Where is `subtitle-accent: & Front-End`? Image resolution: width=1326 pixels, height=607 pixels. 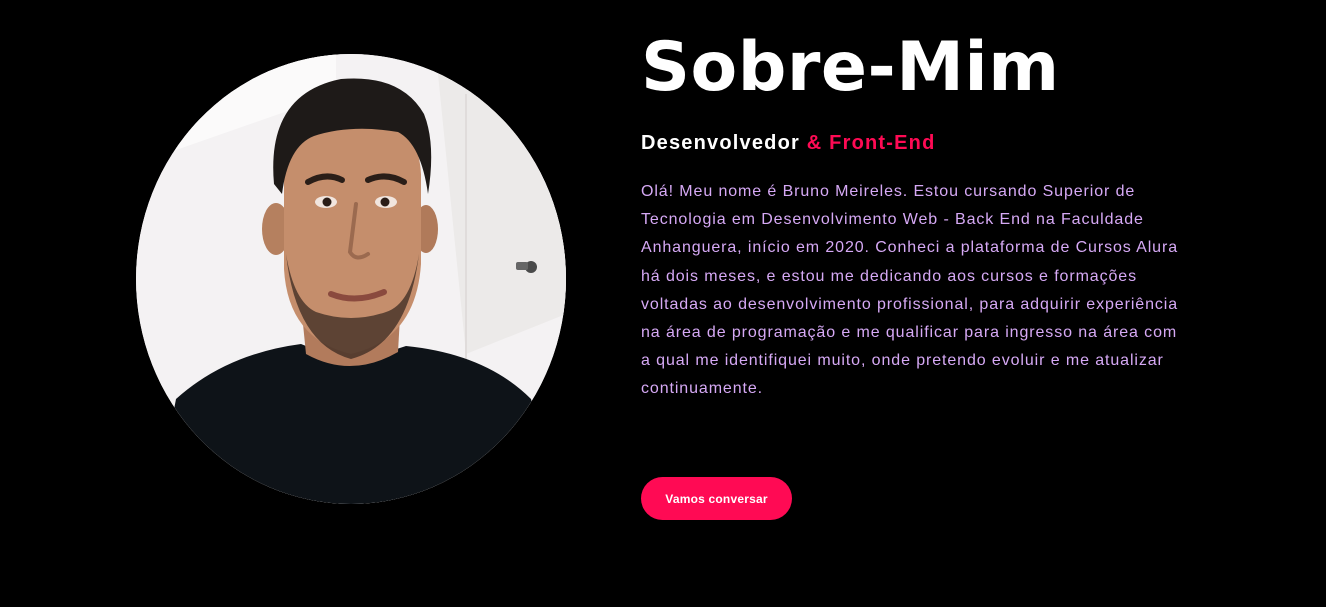
subtitle-accent: & Front-End is located at coordinates (871, 143).